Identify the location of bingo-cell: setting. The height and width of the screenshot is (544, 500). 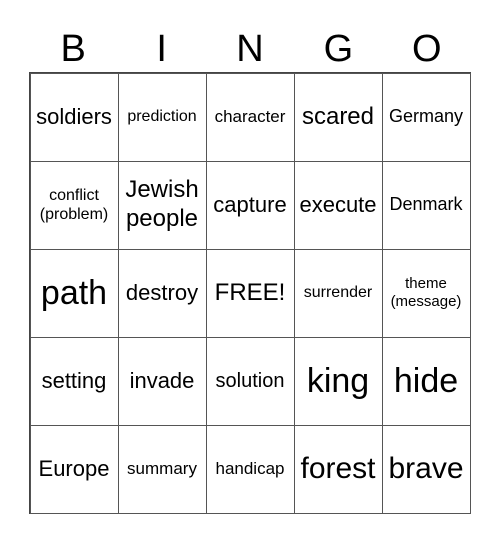
(74, 381).